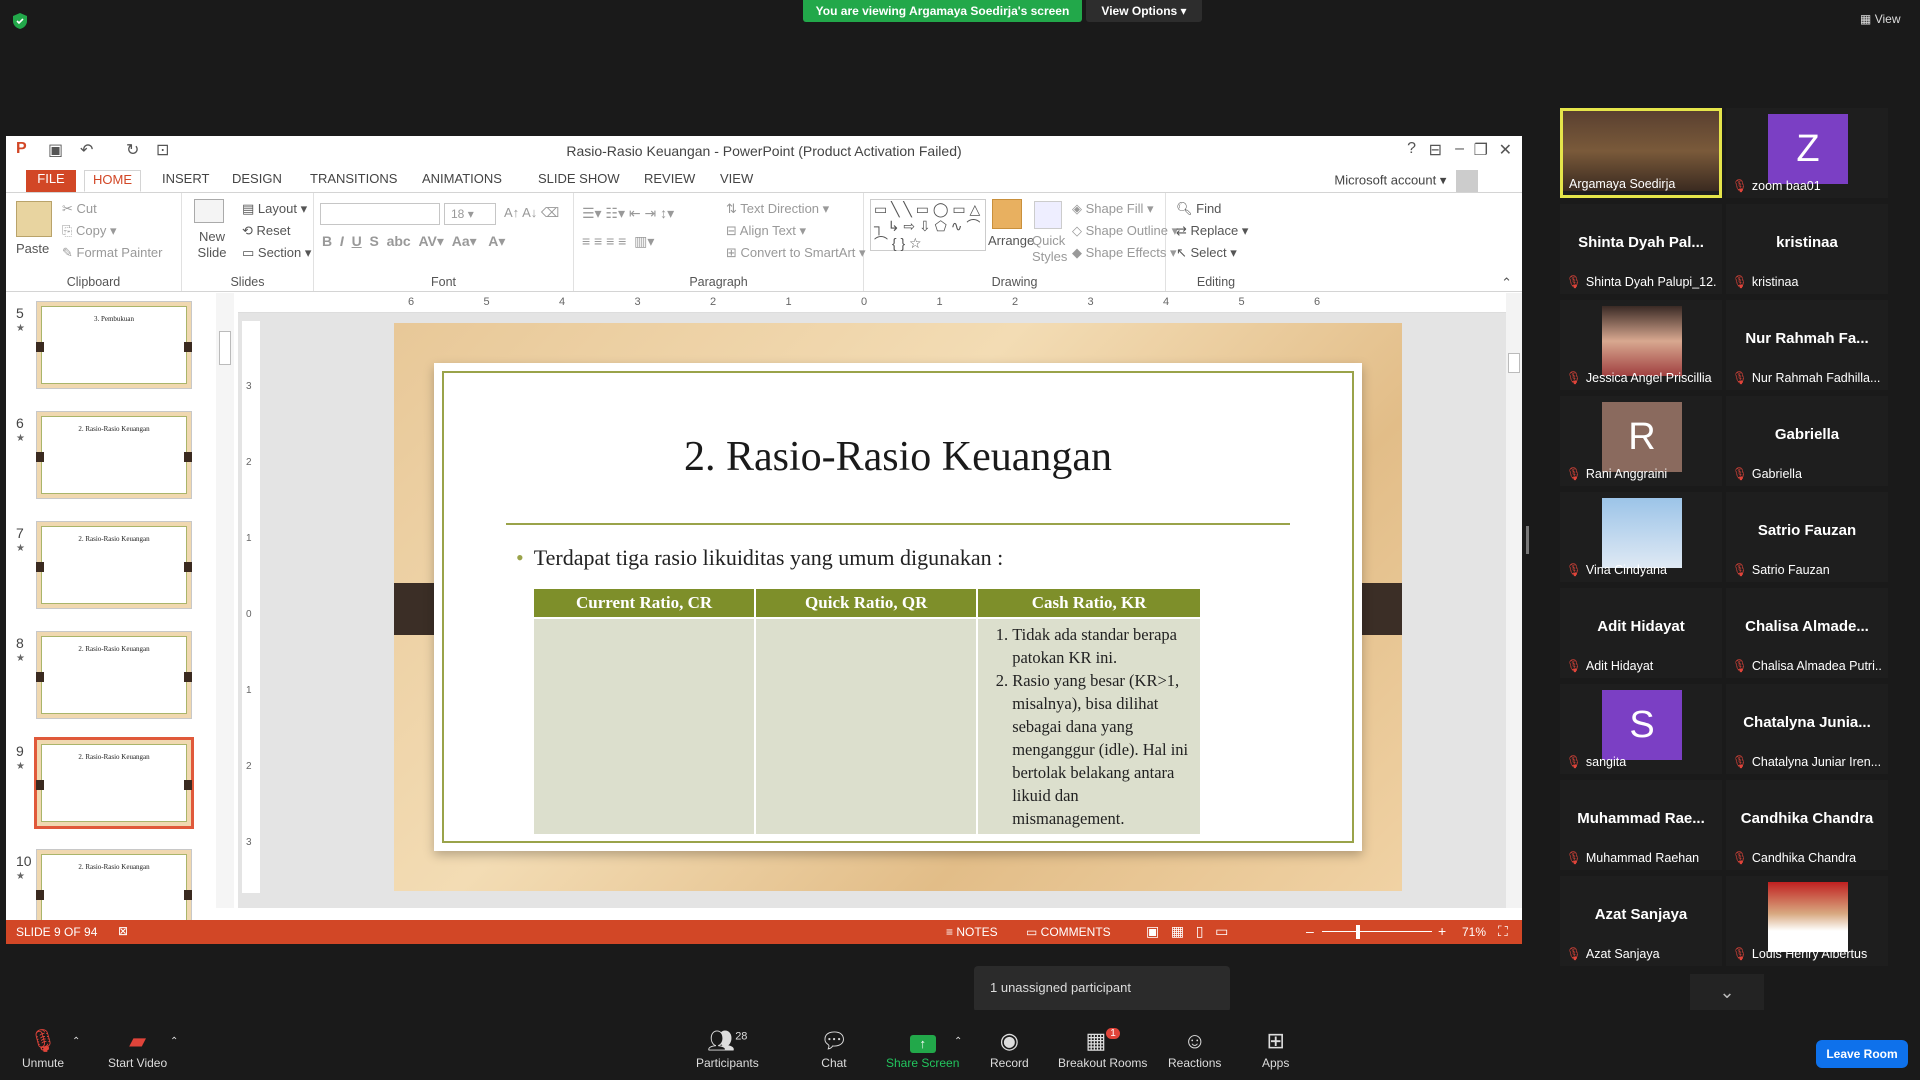 The height and width of the screenshot is (1080, 1920). I want to click on chat-button: 💬︎ Chat, so click(834, 1049).